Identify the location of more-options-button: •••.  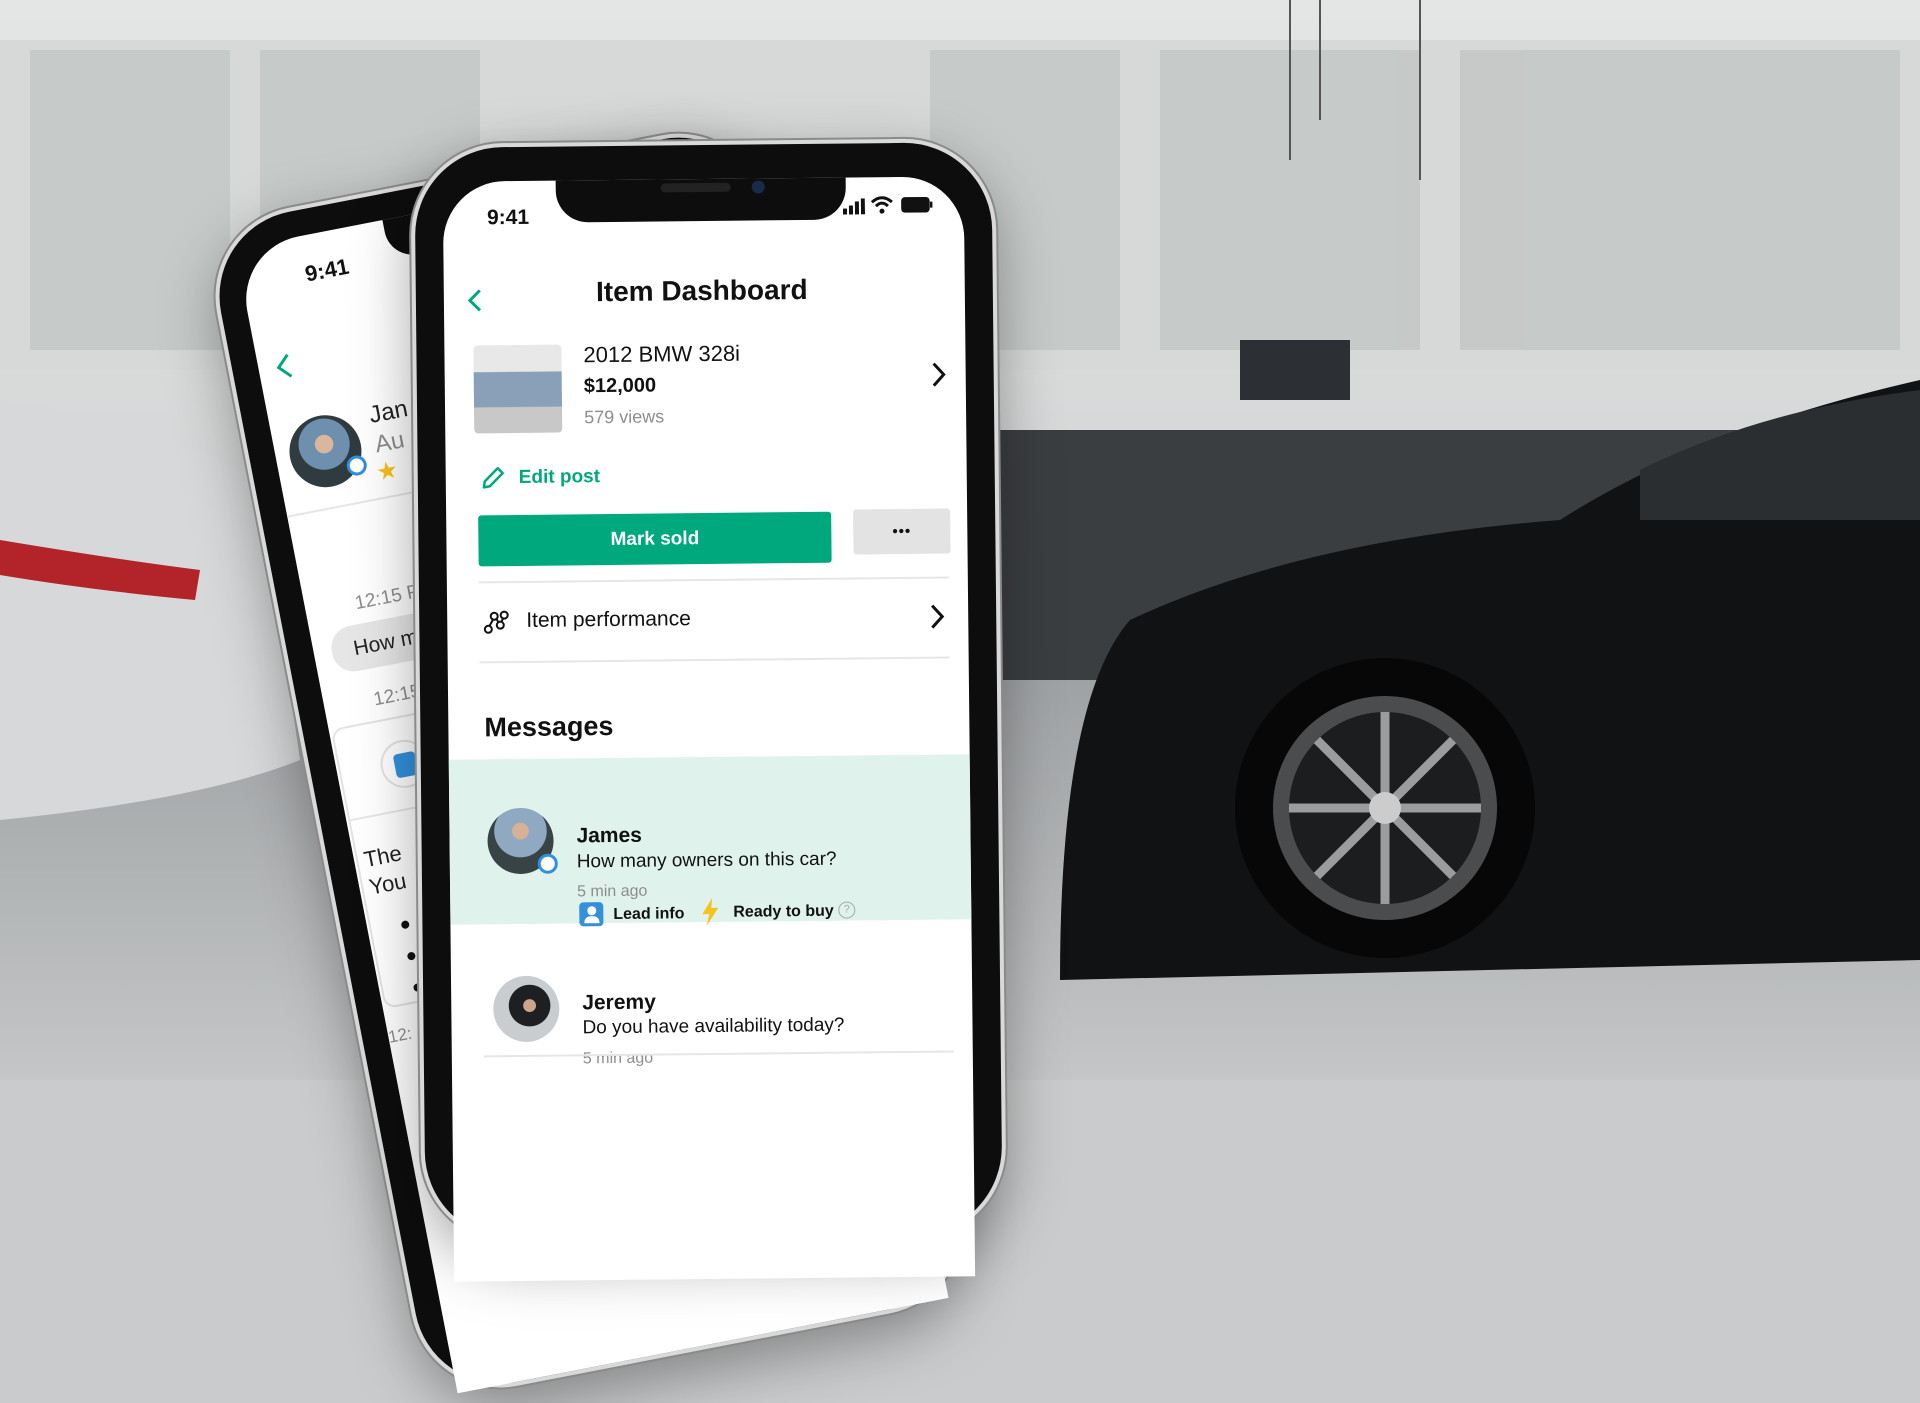
(902, 531).